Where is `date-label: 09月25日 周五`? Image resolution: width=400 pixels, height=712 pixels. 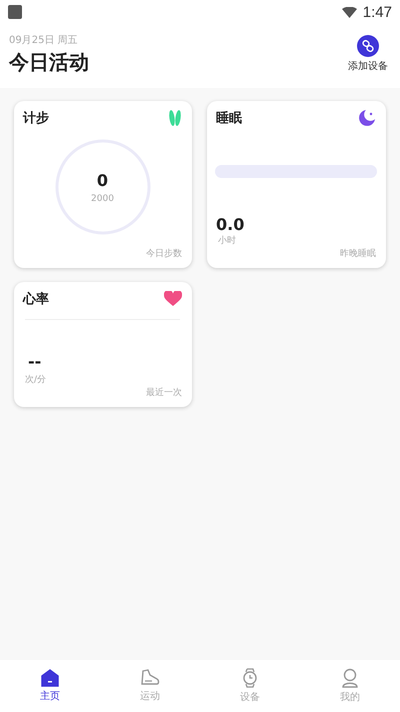 date-label: 09月25日 周五 is located at coordinates (44, 40).